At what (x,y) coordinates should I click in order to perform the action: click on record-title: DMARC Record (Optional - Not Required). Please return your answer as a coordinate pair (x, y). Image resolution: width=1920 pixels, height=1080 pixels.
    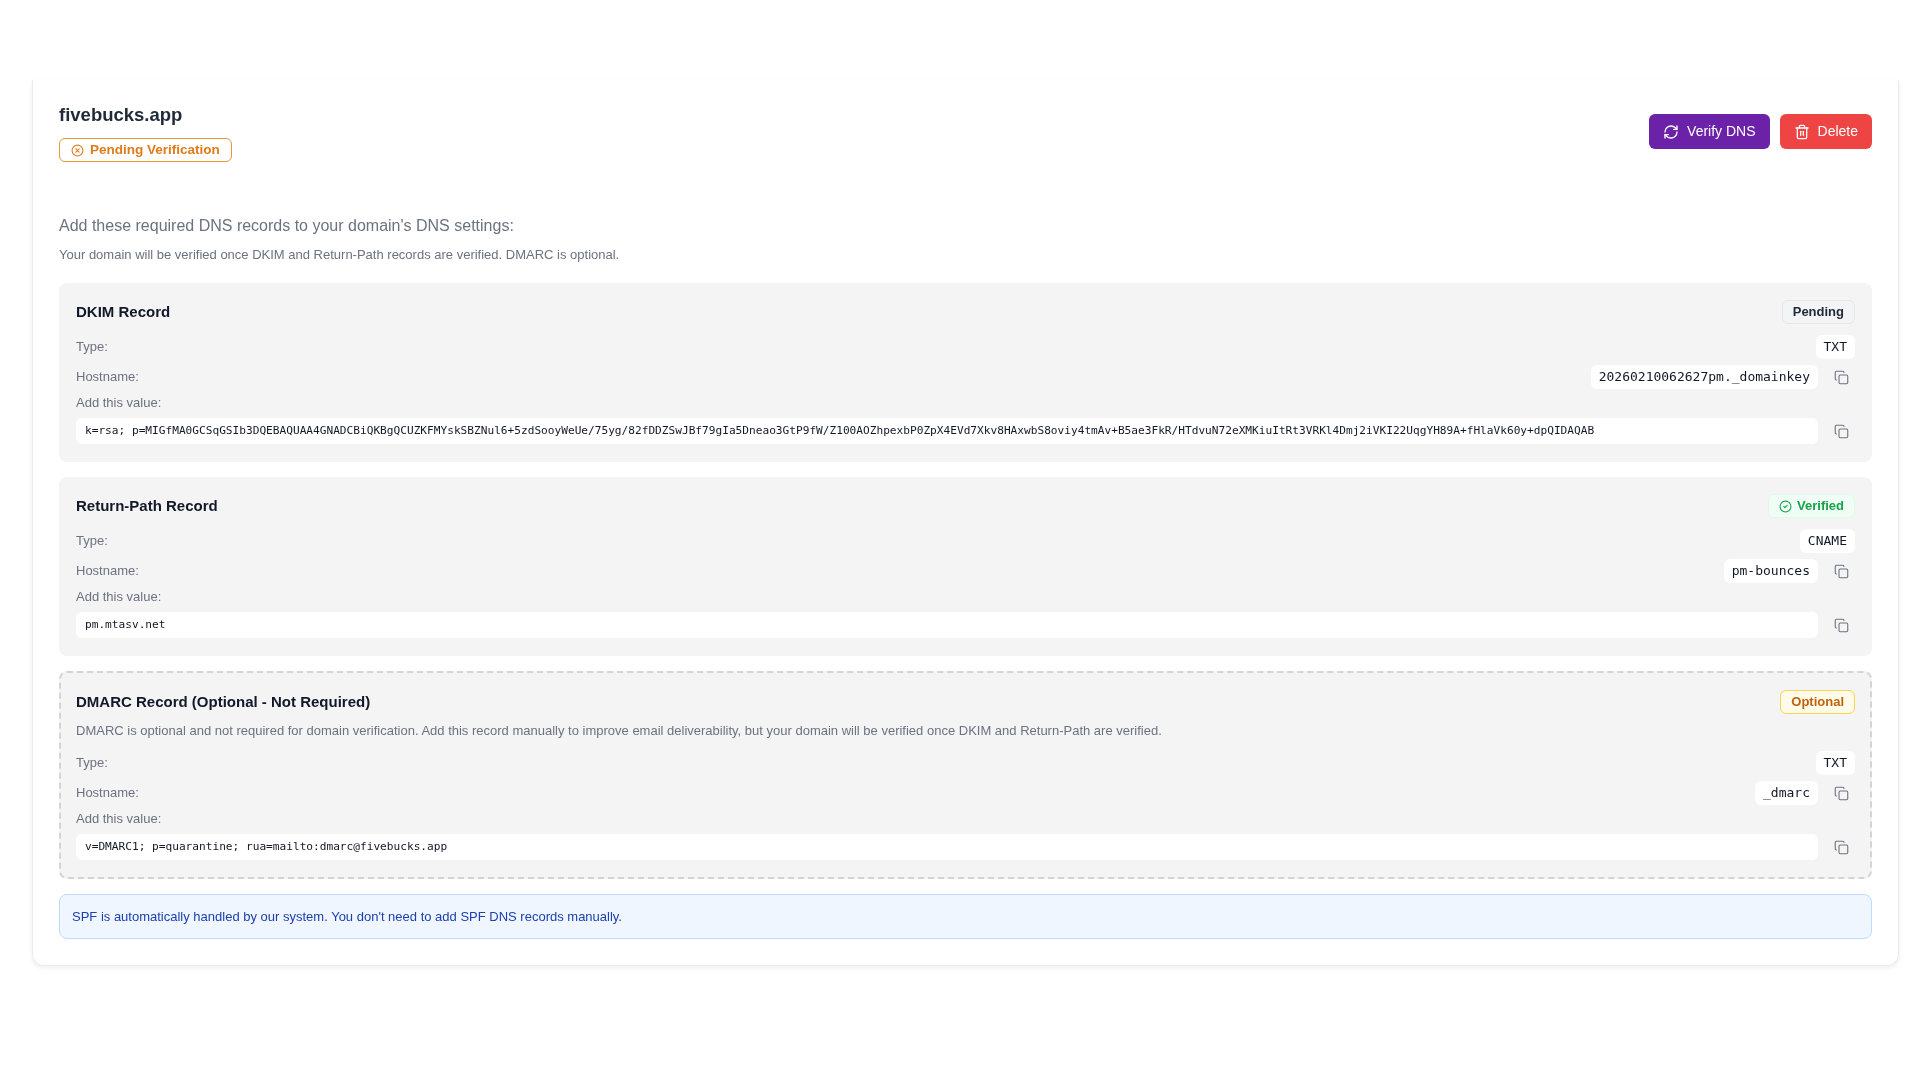
    Looking at the image, I should click on (223, 701).